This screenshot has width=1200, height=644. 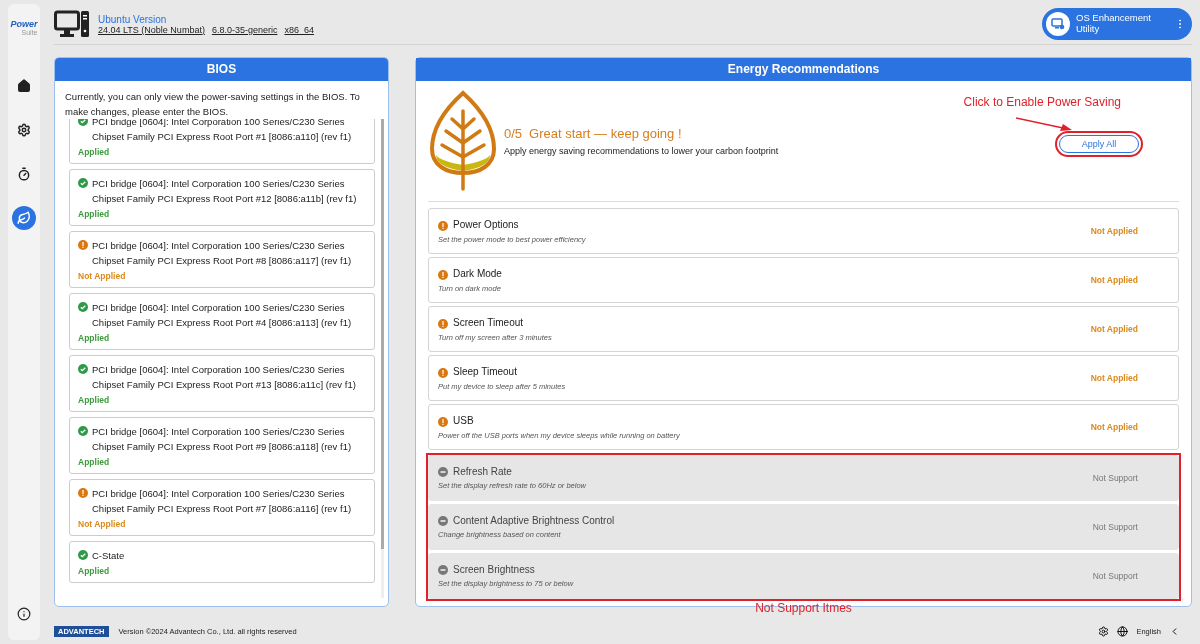 I want to click on bios-item-name: PCI bridge [0604]: Intel Corporation 100 Series/C230 Series Chipset Family PCI Express Root Port #8 [8086:a117] (rev f1), so click(x=222, y=253).